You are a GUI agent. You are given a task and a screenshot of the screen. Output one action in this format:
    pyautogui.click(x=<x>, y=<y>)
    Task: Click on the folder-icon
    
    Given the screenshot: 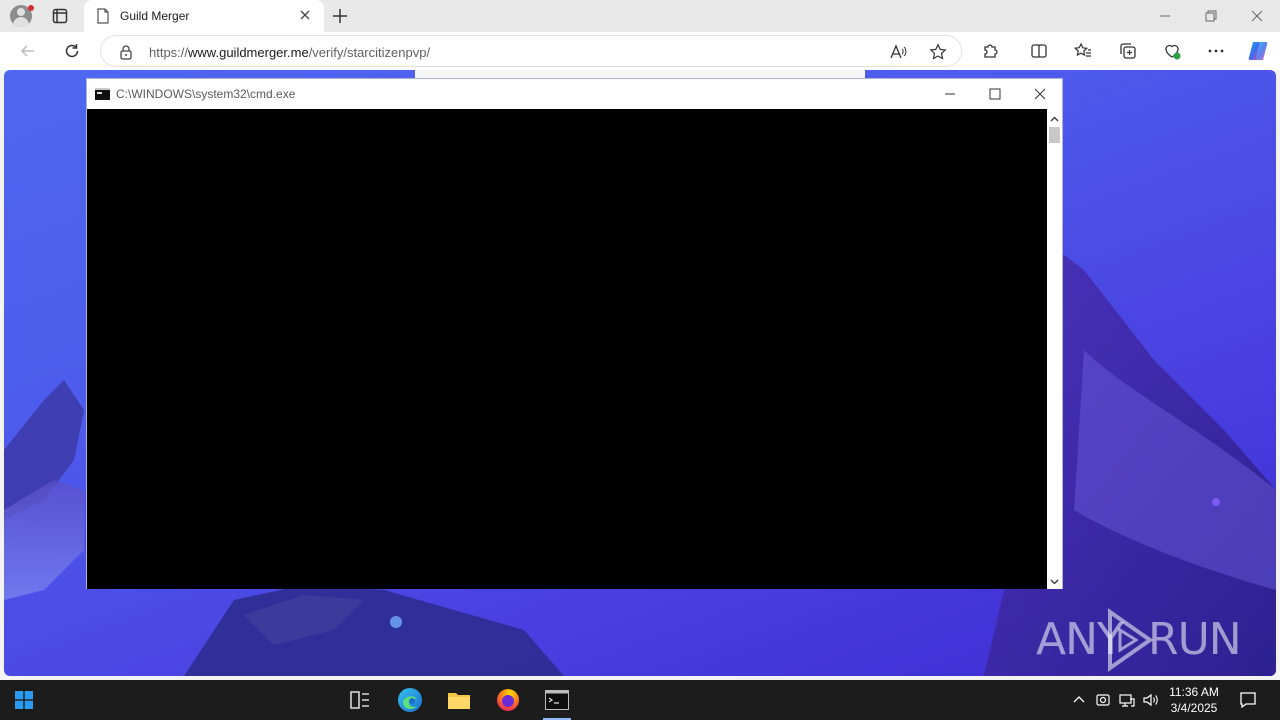 What is the action you would take?
    pyautogui.click(x=459, y=701)
    